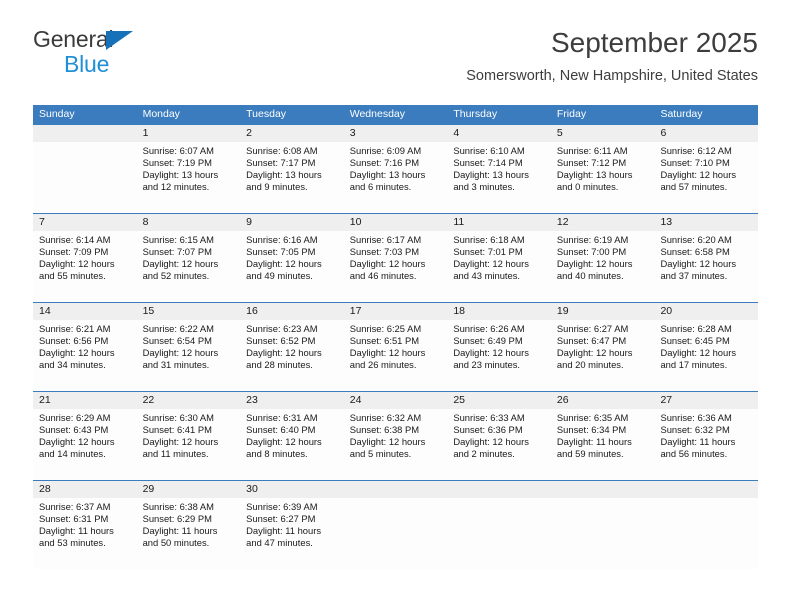 This screenshot has height=612, width=792. What do you see at coordinates (706, 133) in the screenshot?
I see `day-number: 6` at bounding box center [706, 133].